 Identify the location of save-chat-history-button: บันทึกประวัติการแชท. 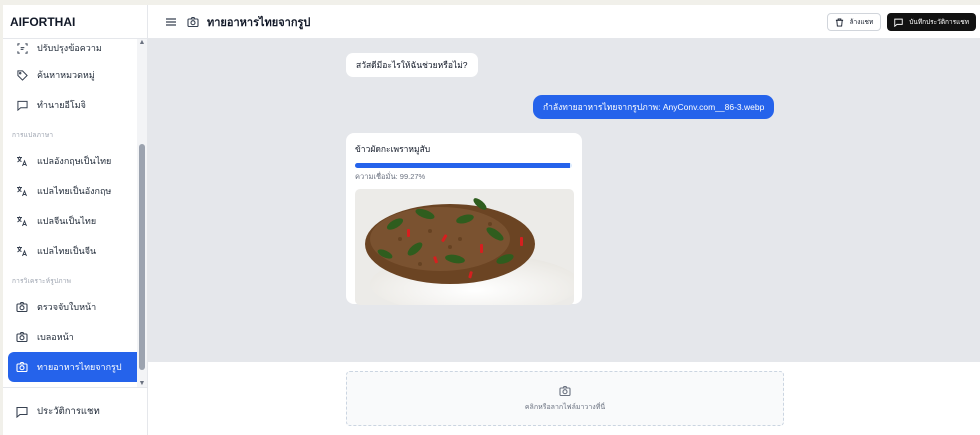
(931, 22).